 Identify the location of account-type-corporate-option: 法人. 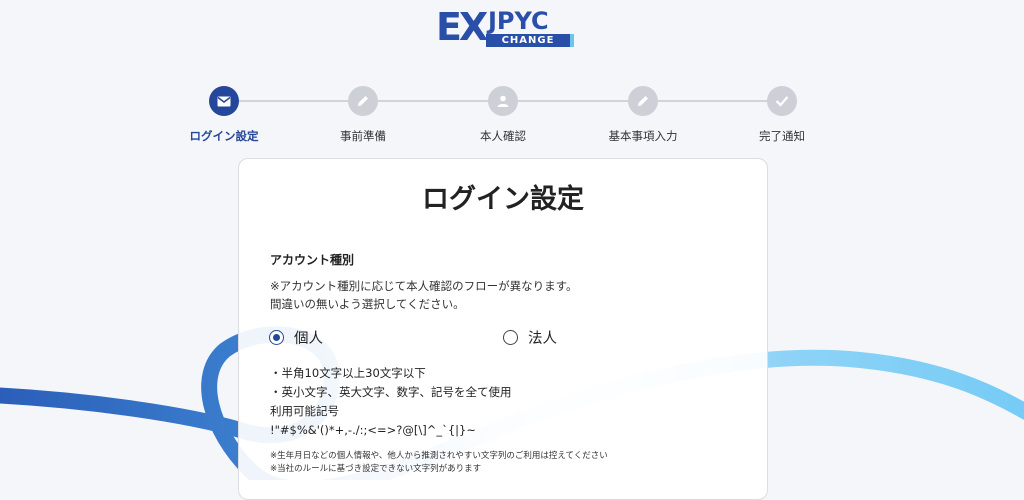
(530, 337).